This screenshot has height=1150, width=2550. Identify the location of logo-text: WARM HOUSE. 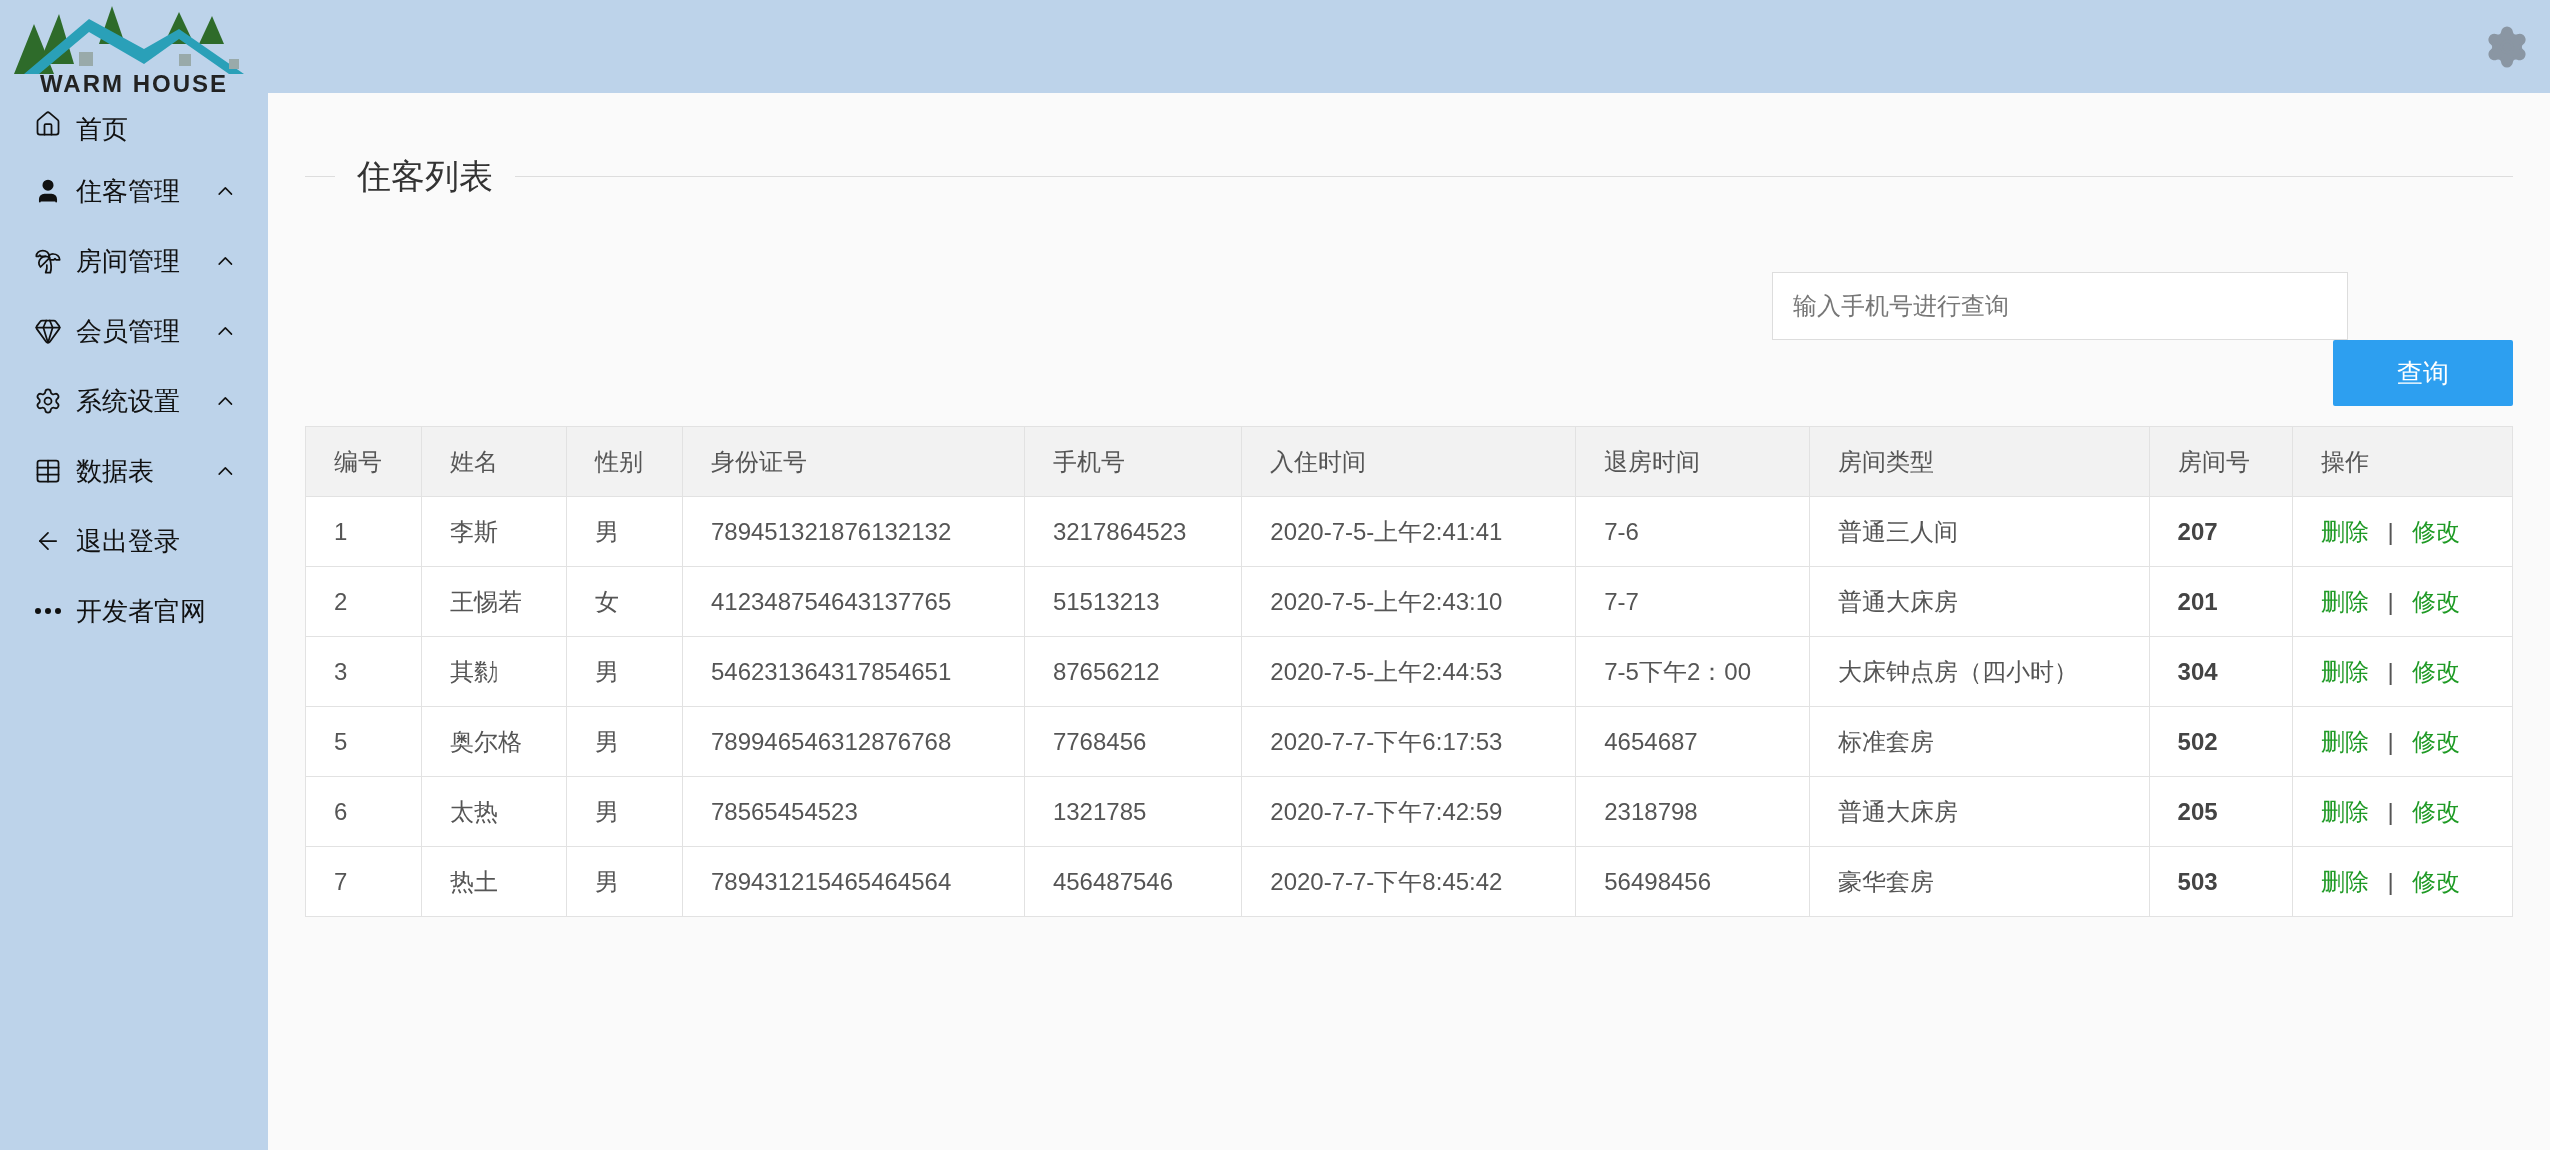
(134, 84).